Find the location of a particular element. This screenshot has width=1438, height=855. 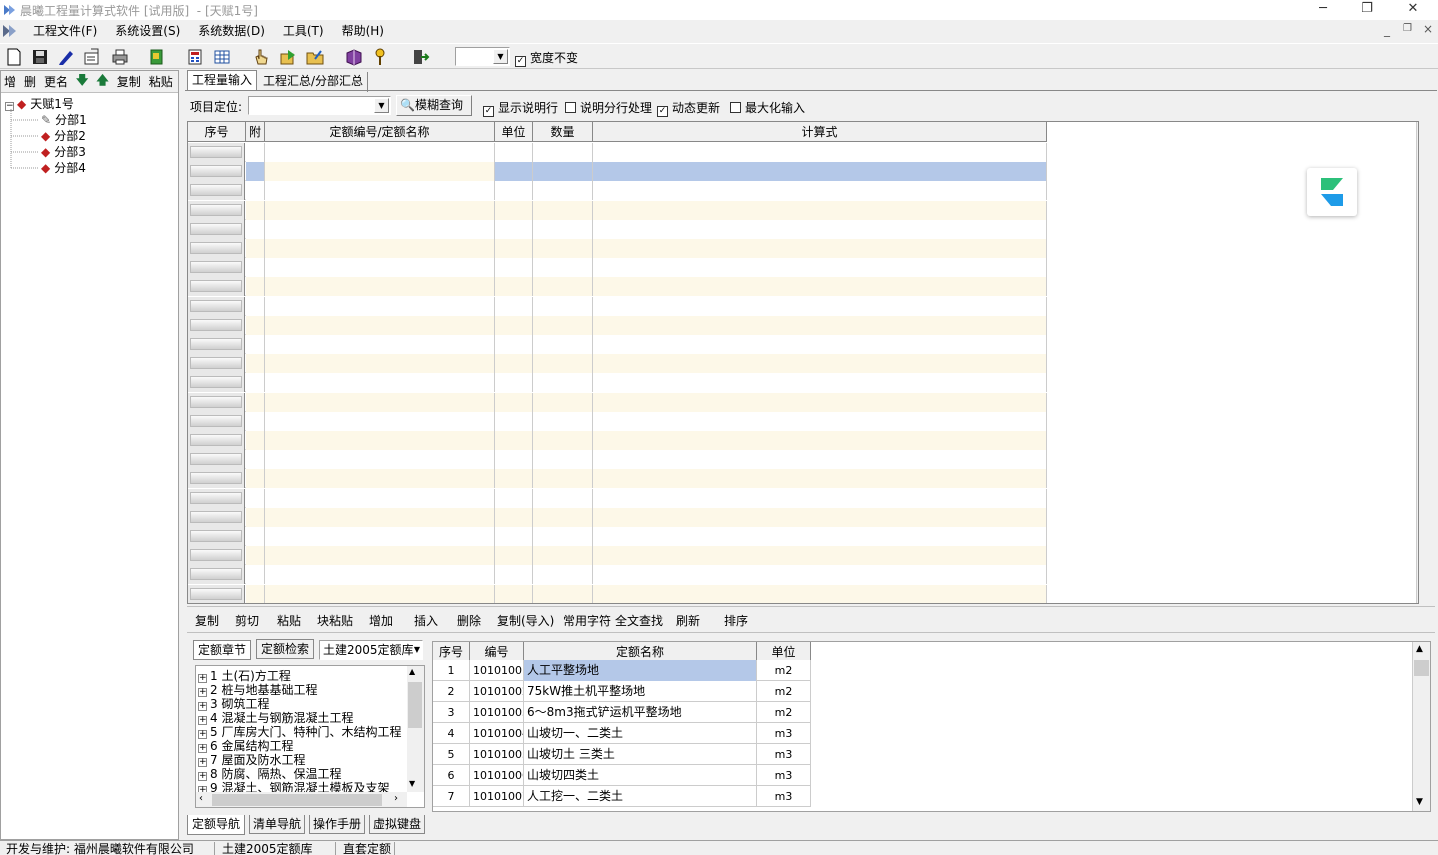

mdi-restore-button: ❐ is located at coordinates (1407, 28).